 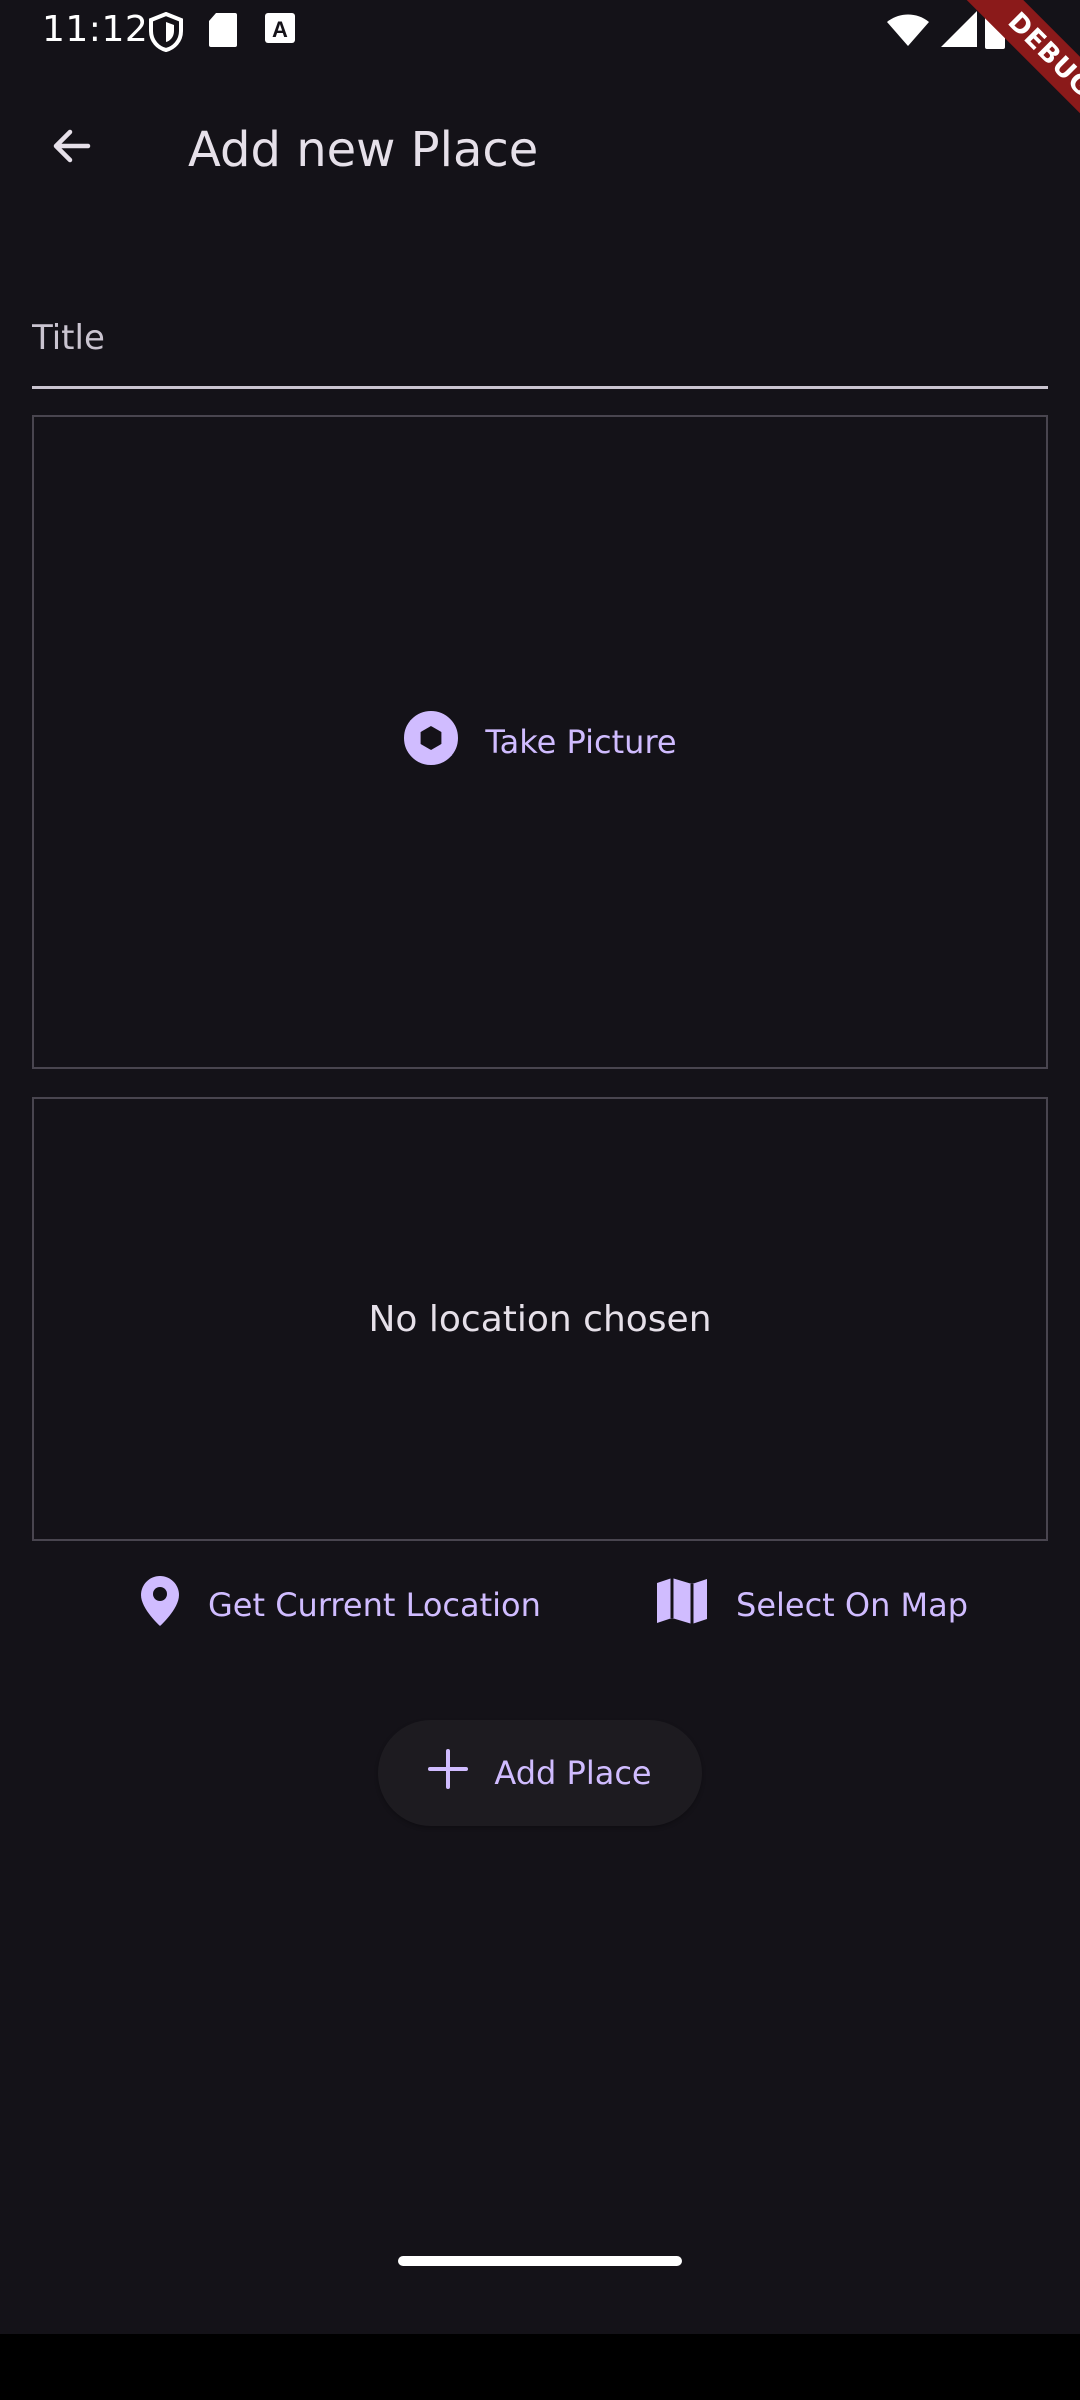 I want to click on map-icon, so click(x=682, y=1605).